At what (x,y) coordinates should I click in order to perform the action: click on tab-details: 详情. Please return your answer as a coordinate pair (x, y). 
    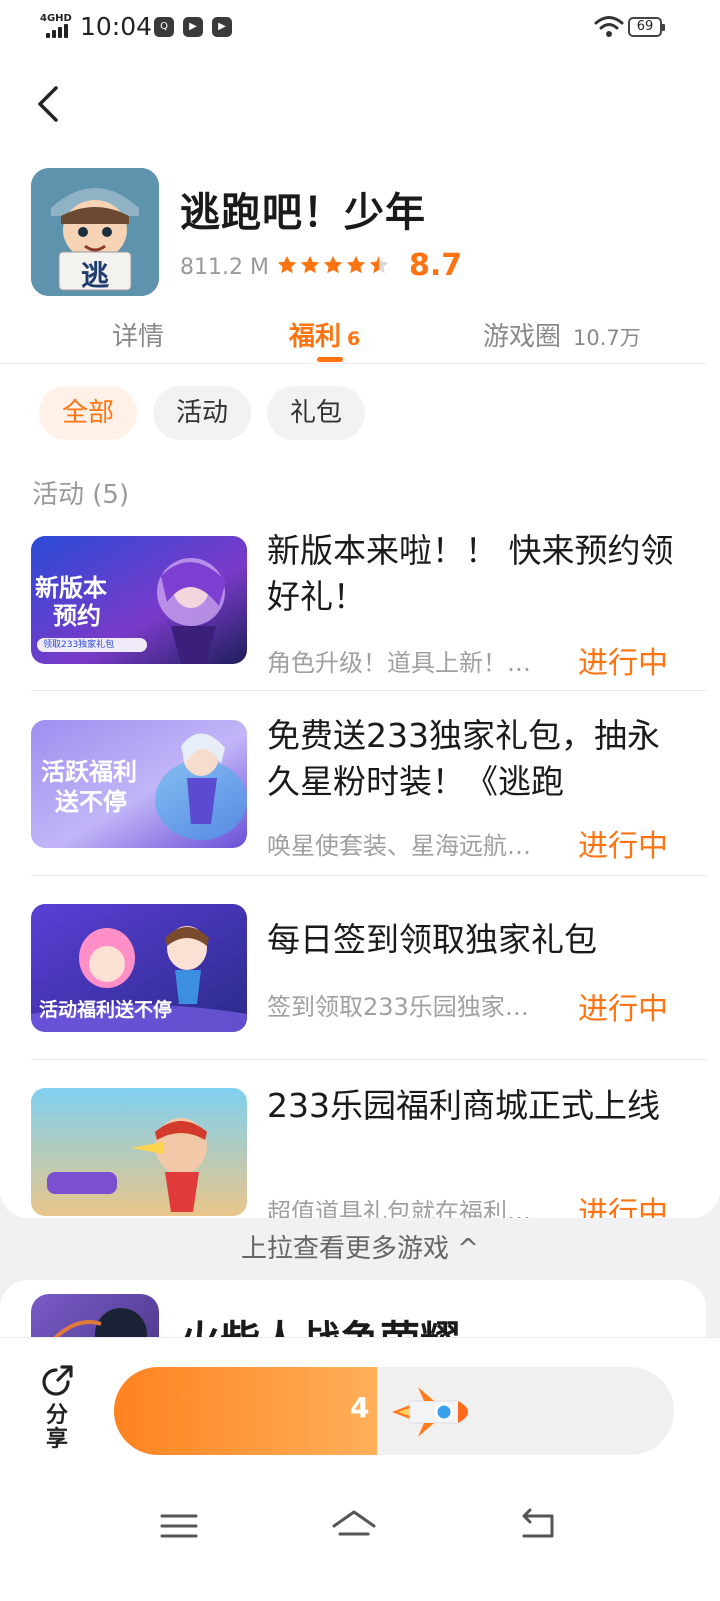
    Looking at the image, I should click on (138, 334).